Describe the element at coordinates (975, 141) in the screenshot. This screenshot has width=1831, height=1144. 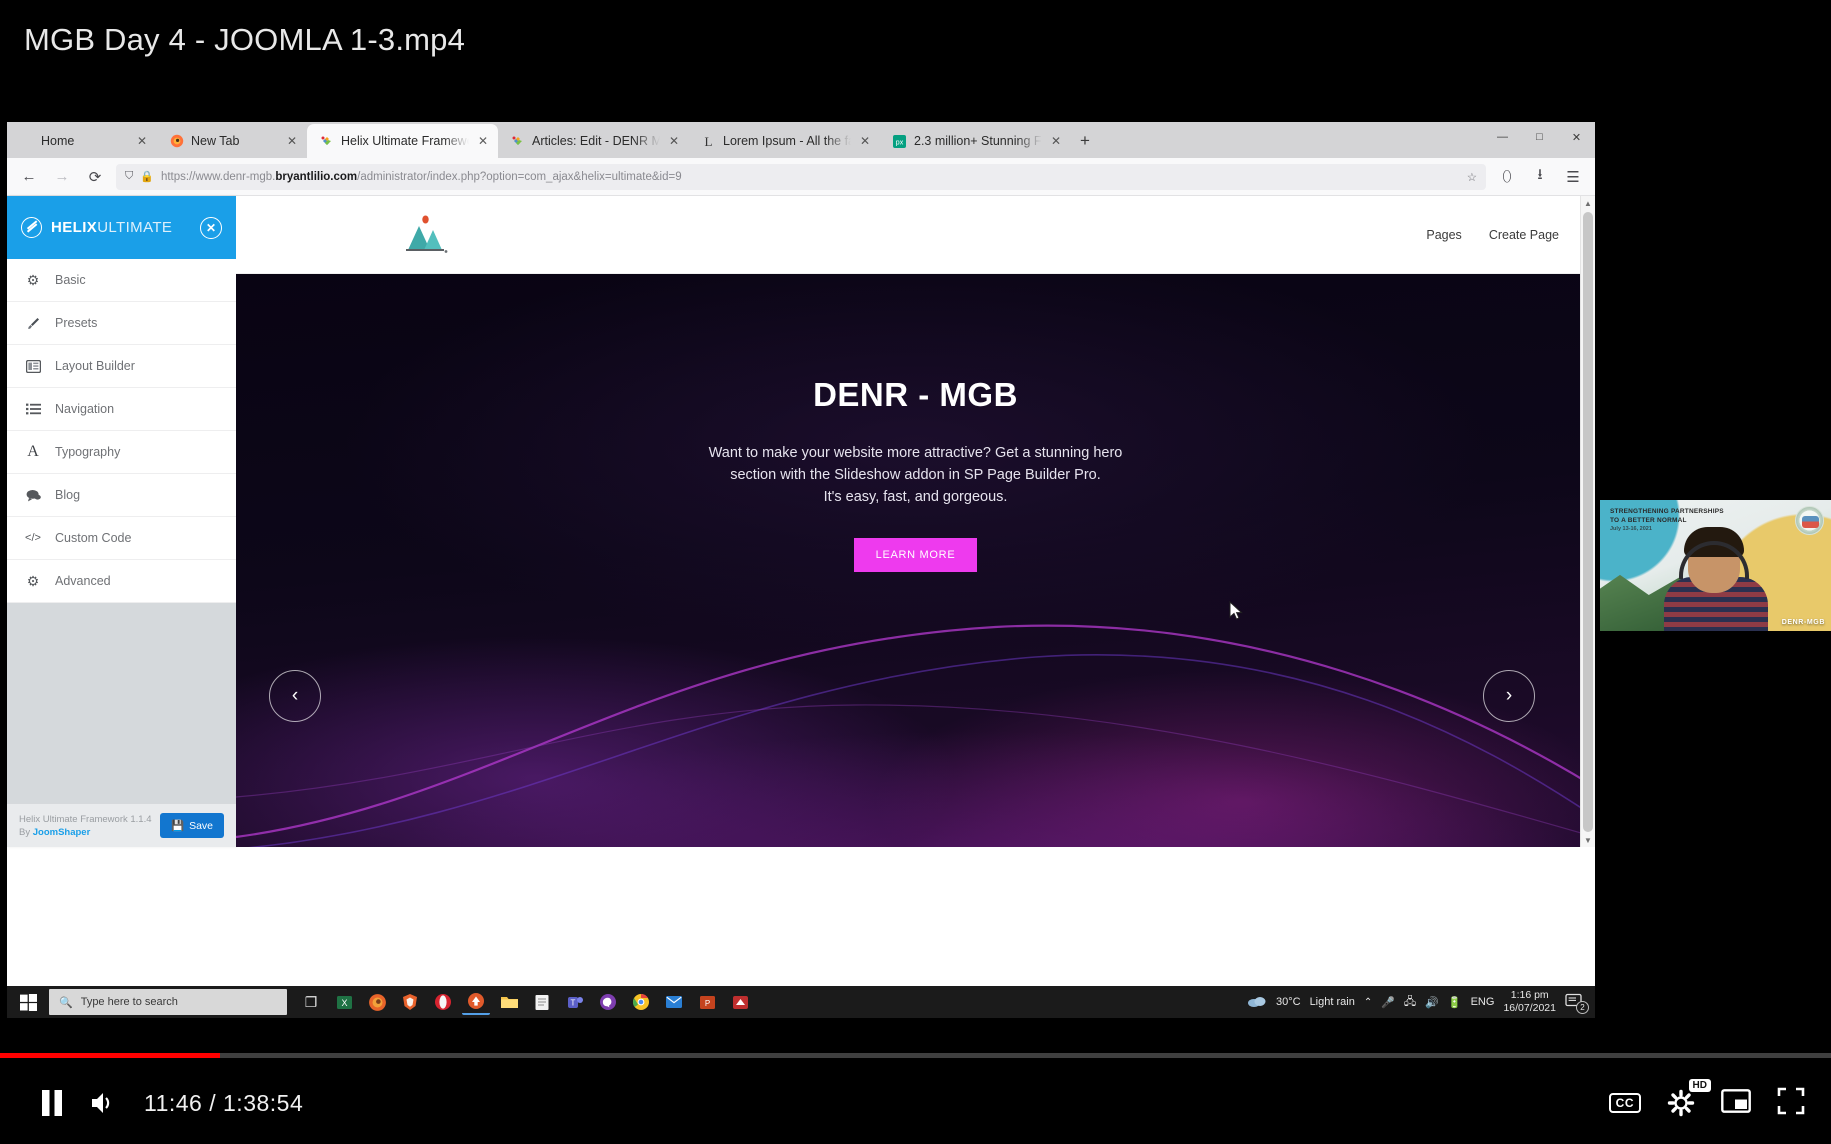
I see `browser-tab-pexels: px 2.3 million+ Stunning Free Ima ✕` at that location.